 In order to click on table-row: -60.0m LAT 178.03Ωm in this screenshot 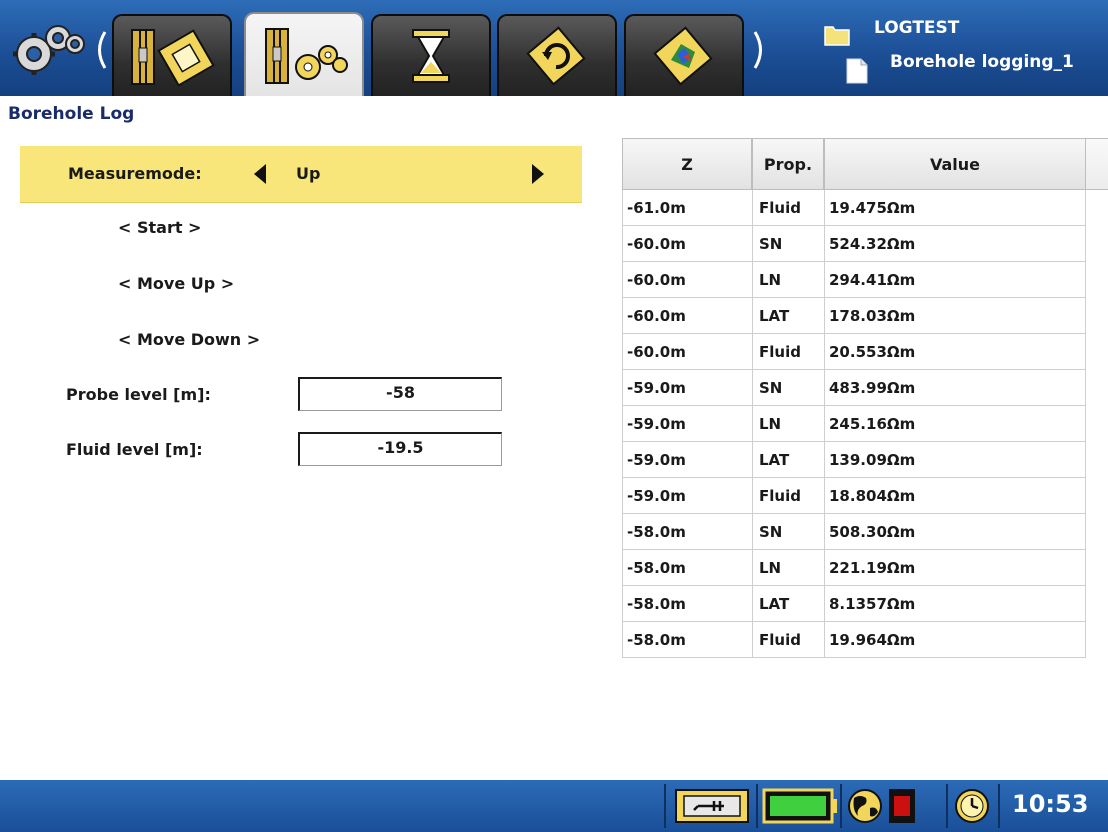, I will do `click(854, 316)`.